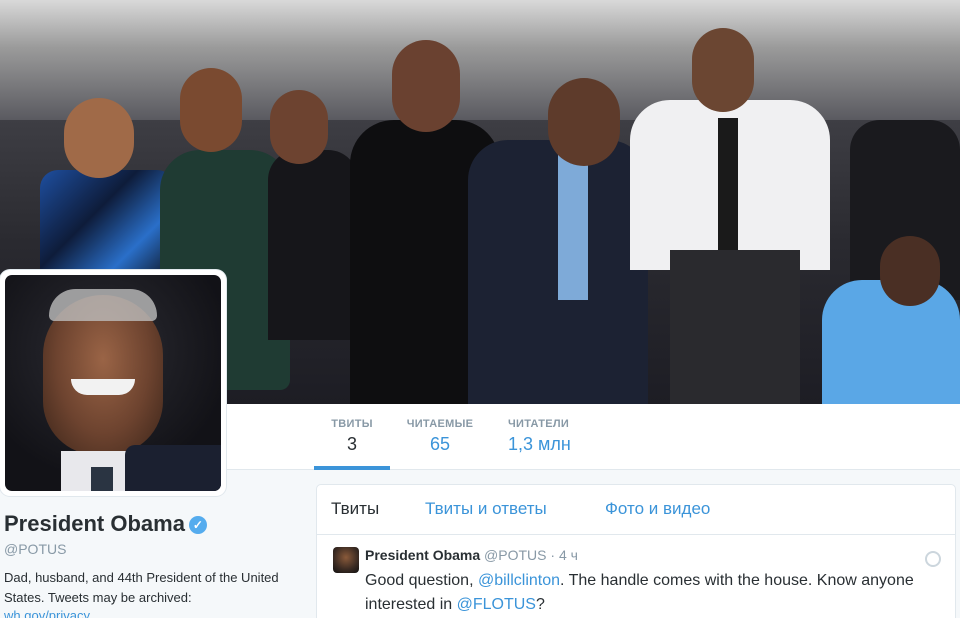 This screenshot has width=960, height=618. Describe the element at coordinates (103, 387) in the screenshot. I see `avatar-smile` at that location.